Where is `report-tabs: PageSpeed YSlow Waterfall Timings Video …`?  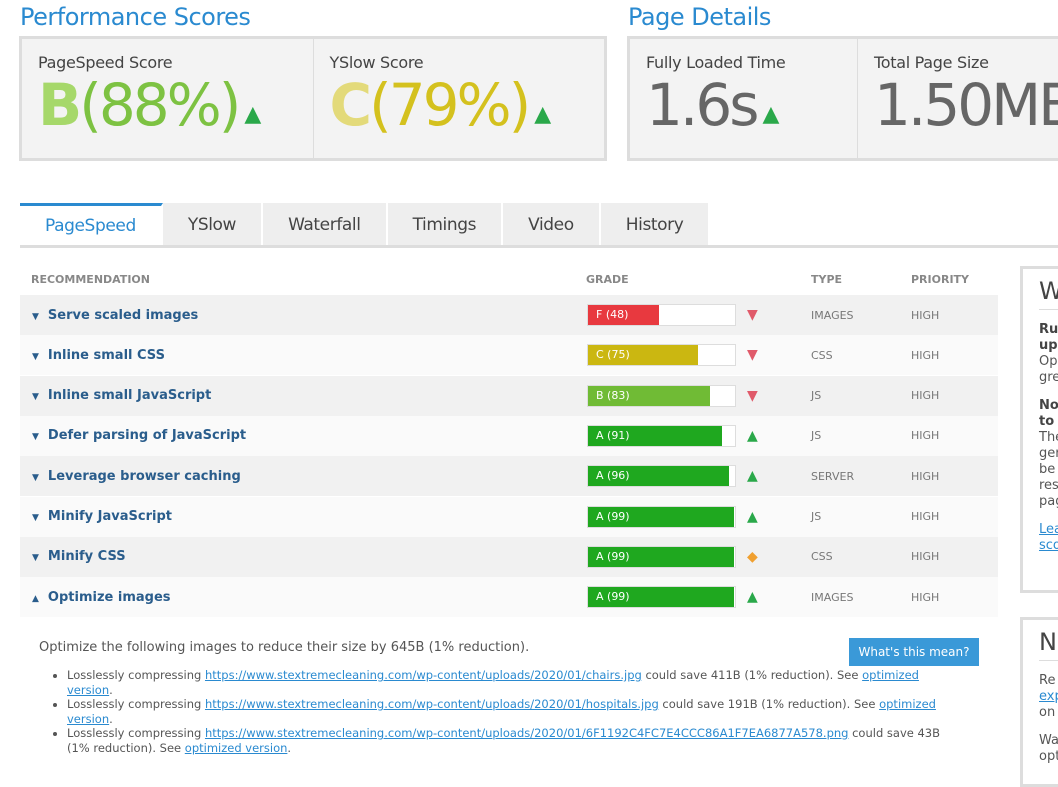
report-tabs: PageSpeed YSlow Waterfall Timings Video … is located at coordinates (539, 225).